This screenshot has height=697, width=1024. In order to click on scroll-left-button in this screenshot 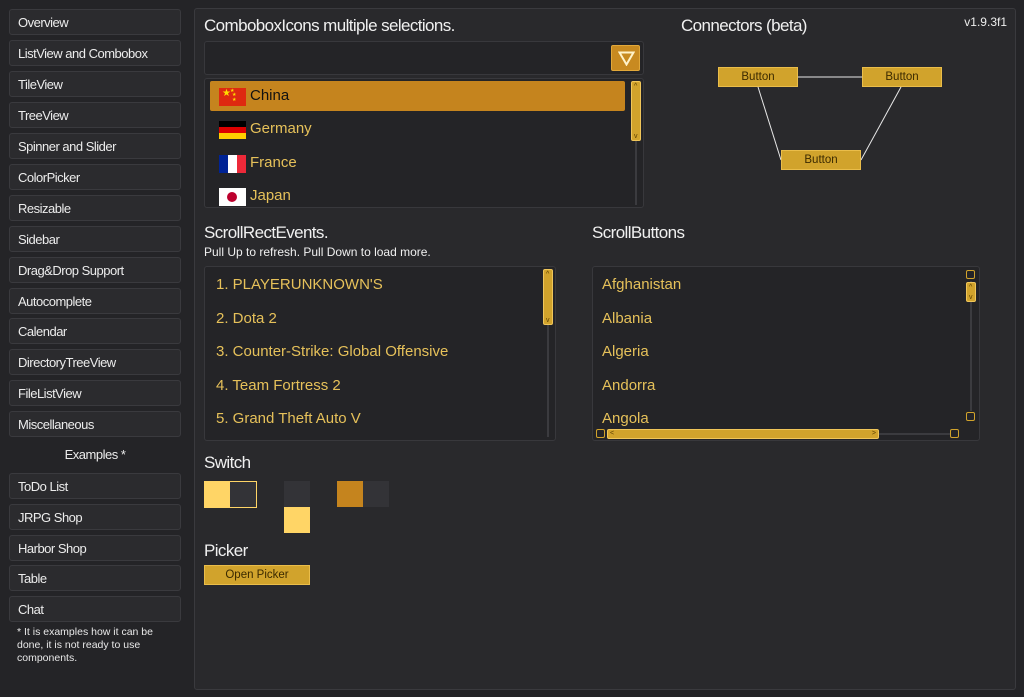, I will do `click(600, 433)`.